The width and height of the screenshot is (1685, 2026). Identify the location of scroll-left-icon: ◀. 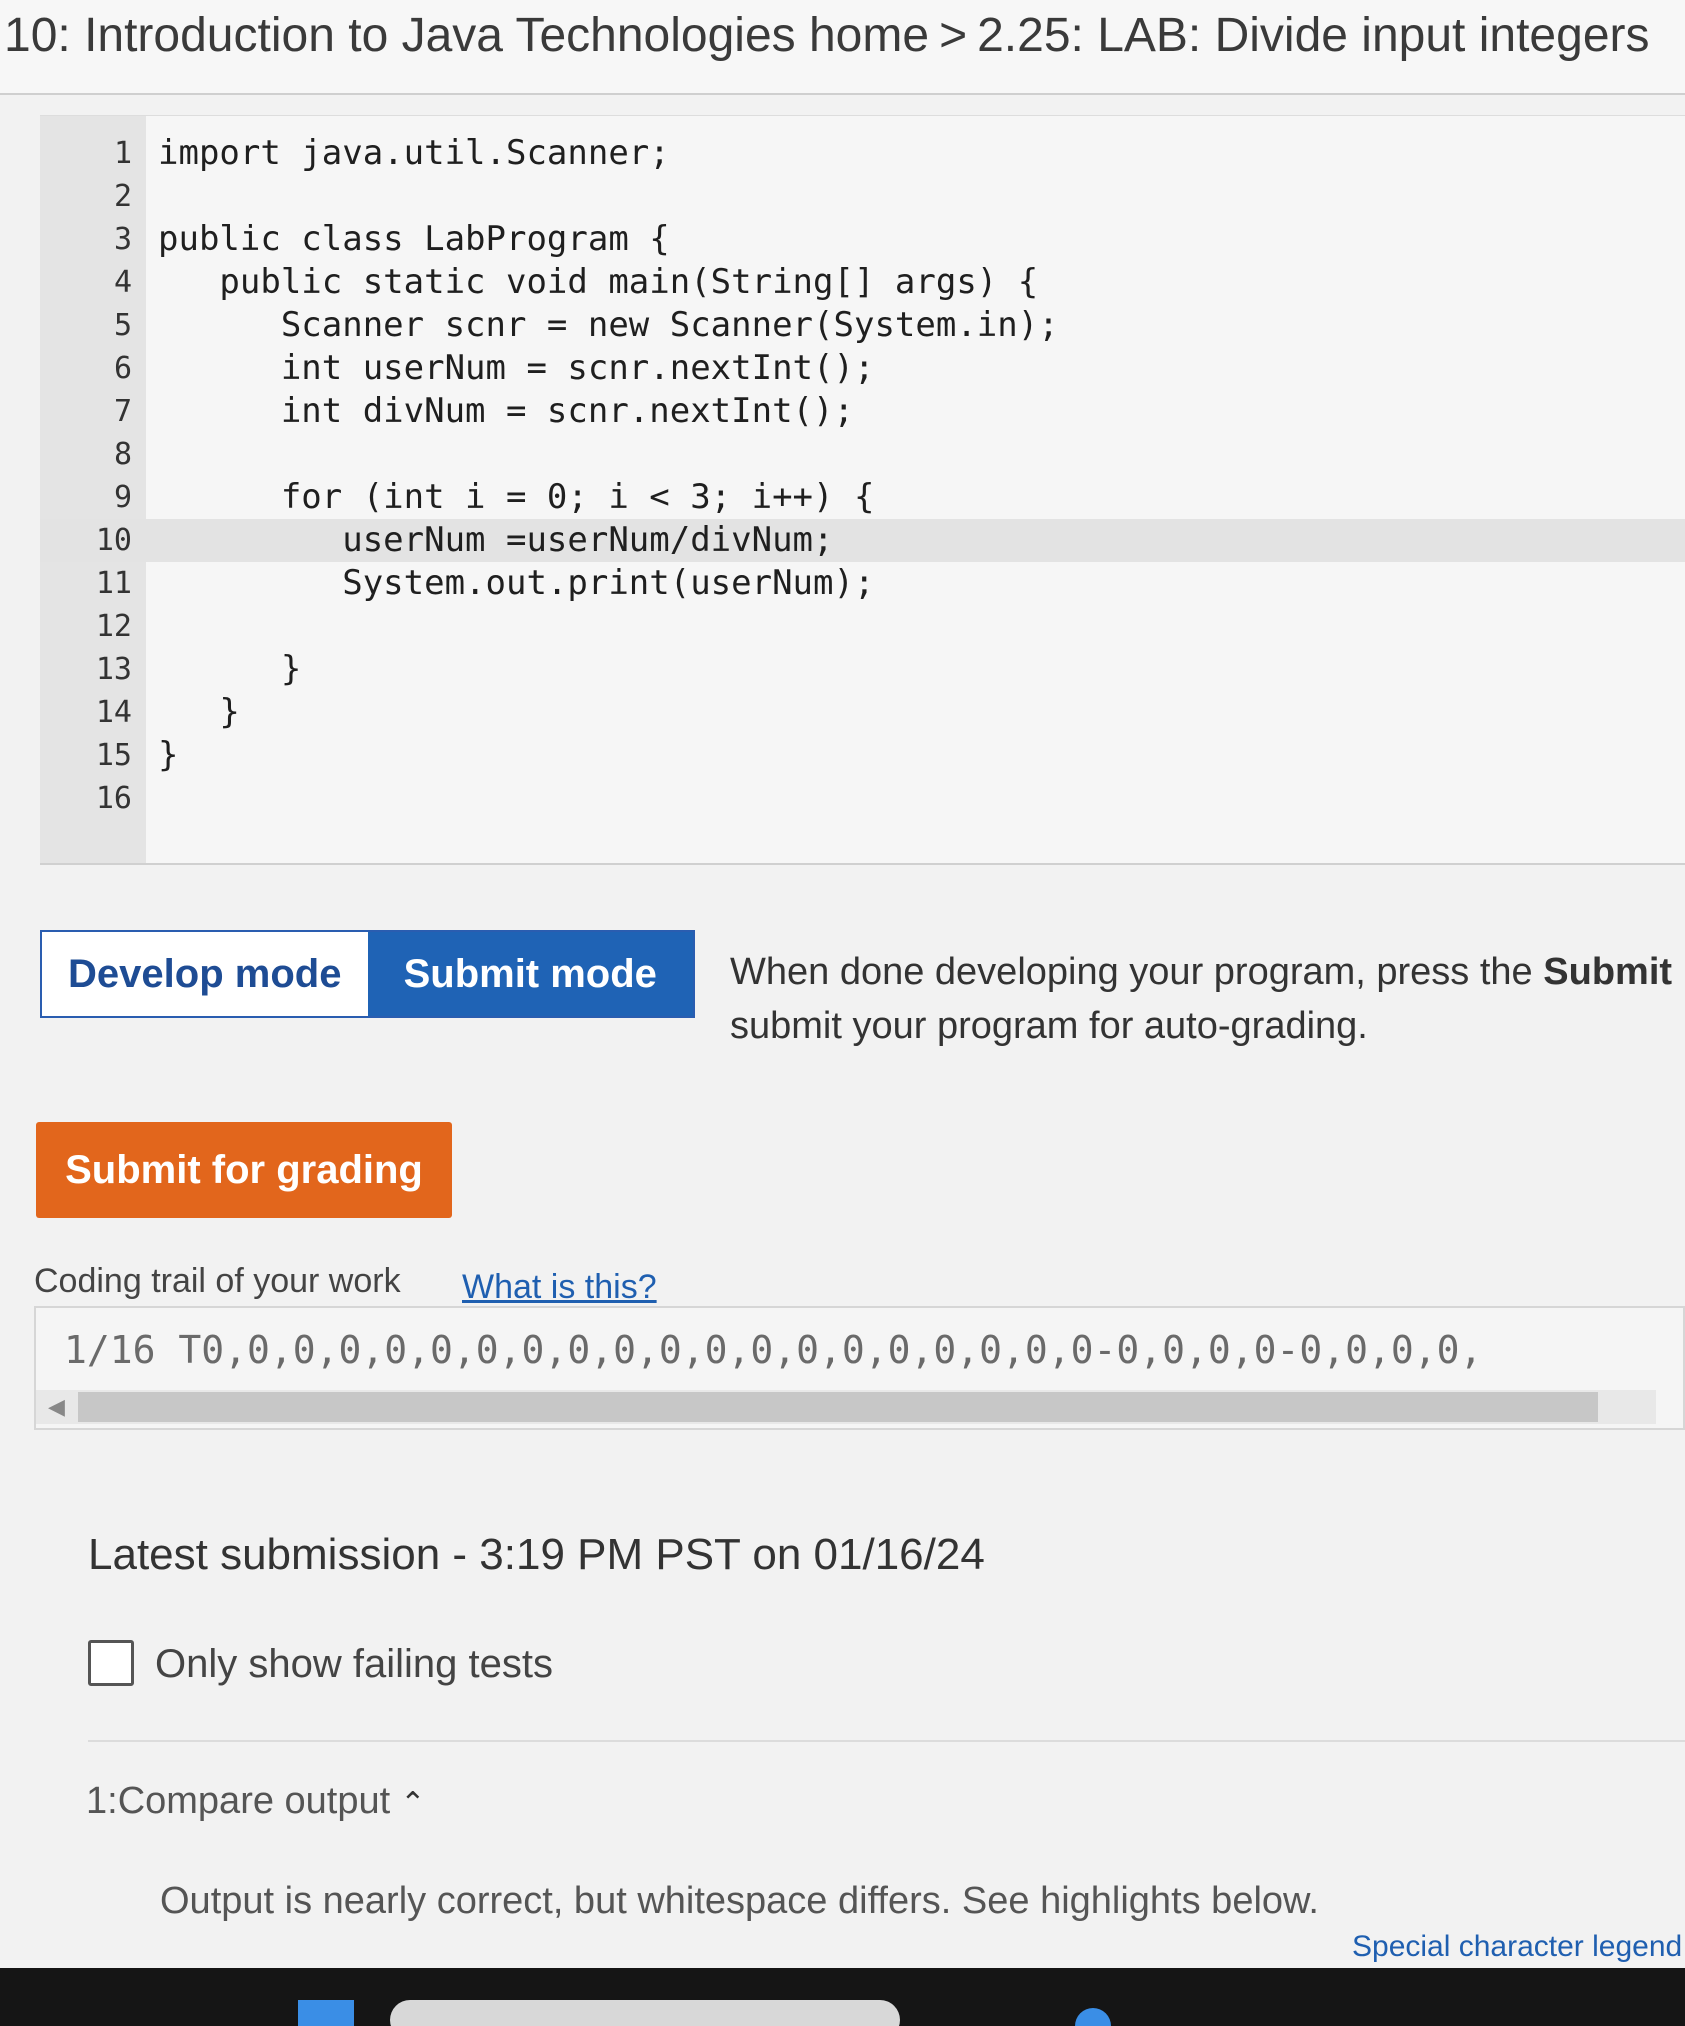
(56, 1407).